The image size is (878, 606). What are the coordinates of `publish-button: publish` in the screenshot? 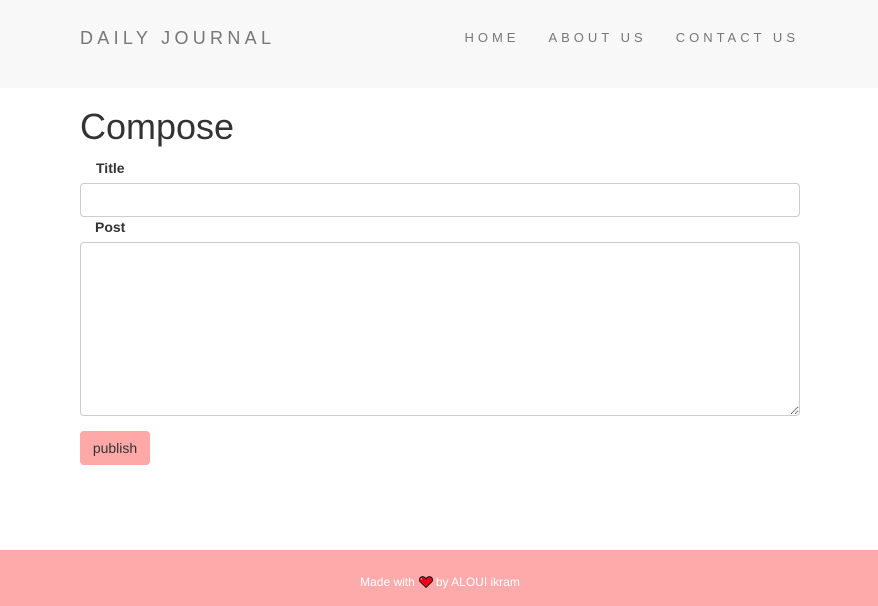 It's located at (115, 448).